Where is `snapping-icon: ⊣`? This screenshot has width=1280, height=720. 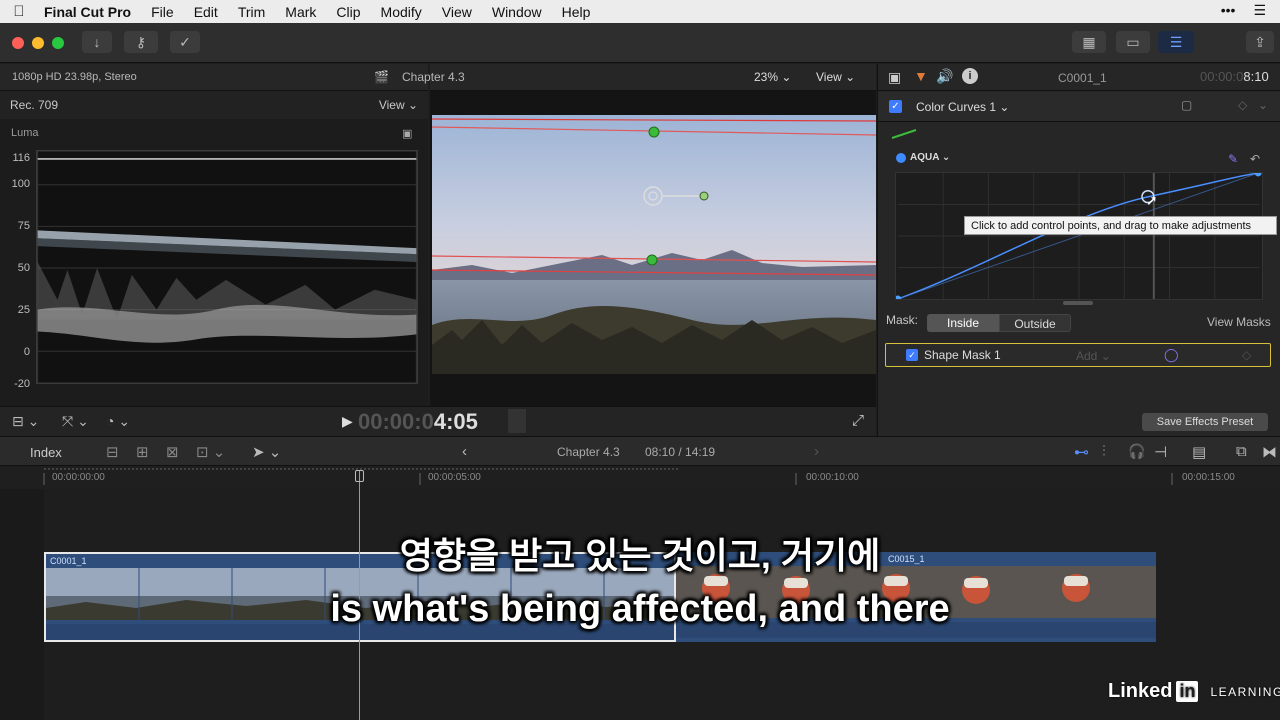 snapping-icon: ⊣ is located at coordinates (1160, 452).